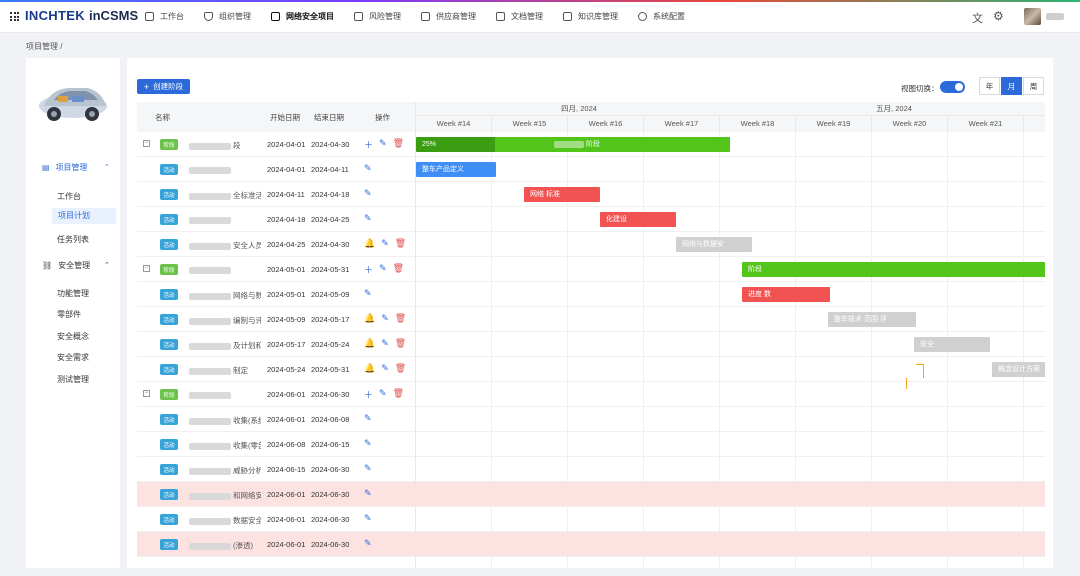 The width and height of the screenshot is (1080, 576). I want to click on sidebar-item-components: 零部件, so click(69, 314).